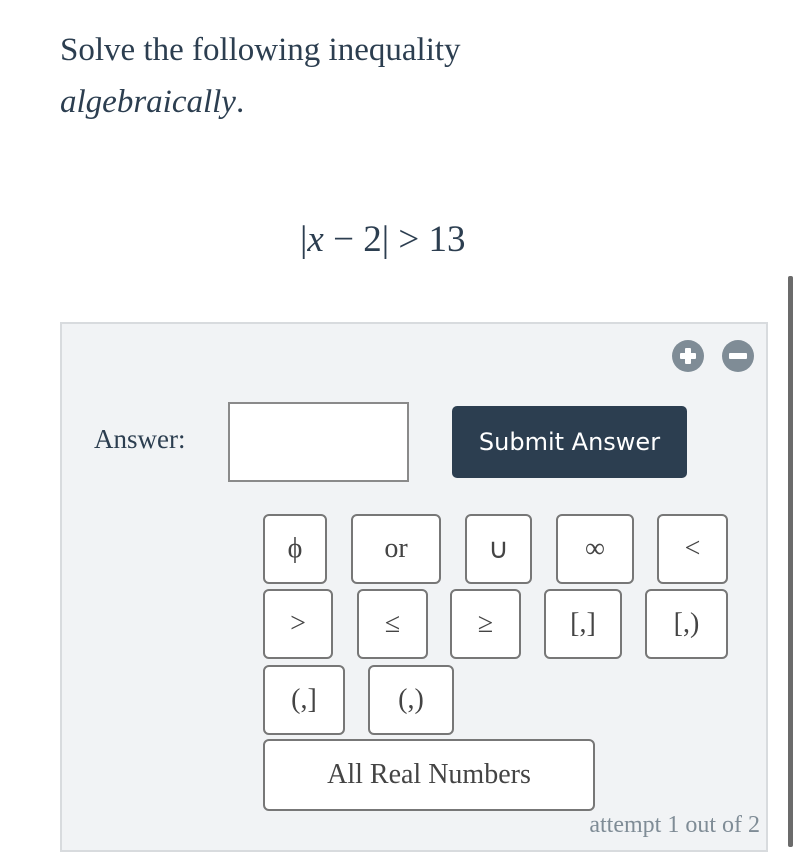 Image resolution: width=800 pixels, height=852 pixels. What do you see at coordinates (240, 102) in the screenshot?
I see `question-period: .` at bounding box center [240, 102].